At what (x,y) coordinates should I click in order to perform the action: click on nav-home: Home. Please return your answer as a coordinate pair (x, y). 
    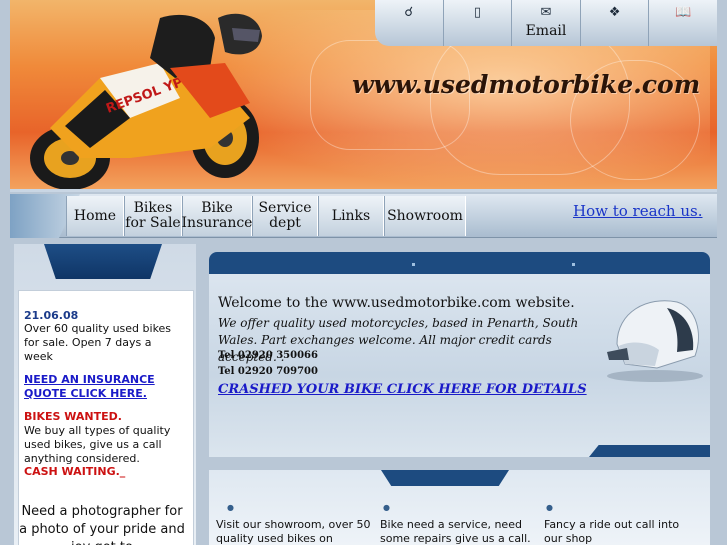
    Looking at the image, I should click on (95, 216).